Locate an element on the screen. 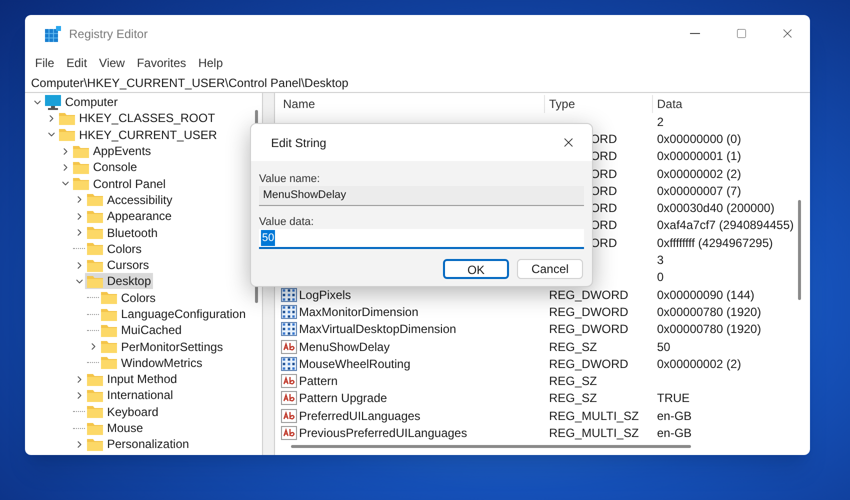 This screenshot has height=500, width=850. tree-item: Desktop is located at coordinates (119, 281).